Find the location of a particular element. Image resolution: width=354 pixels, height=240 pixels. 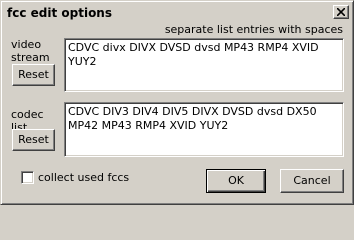

ok-label: OK is located at coordinates (236, 180).